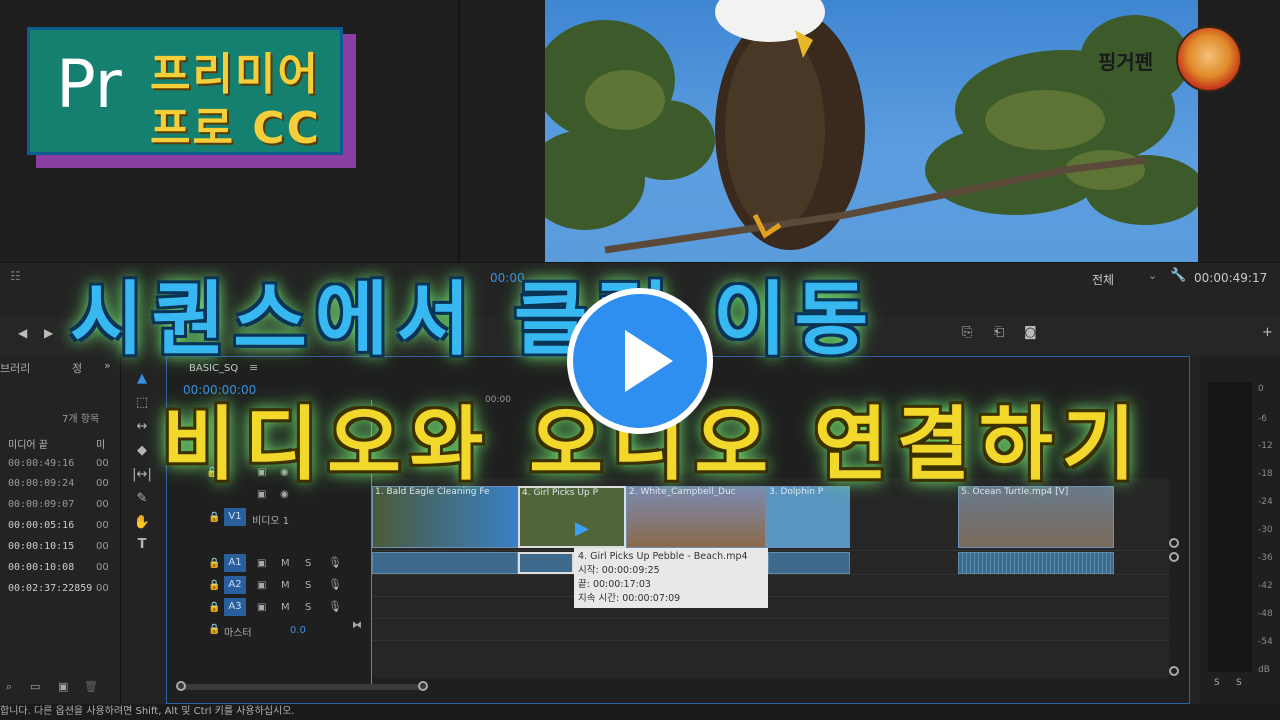  I want to click on slip-icon: |↔|, so click(142, 475).